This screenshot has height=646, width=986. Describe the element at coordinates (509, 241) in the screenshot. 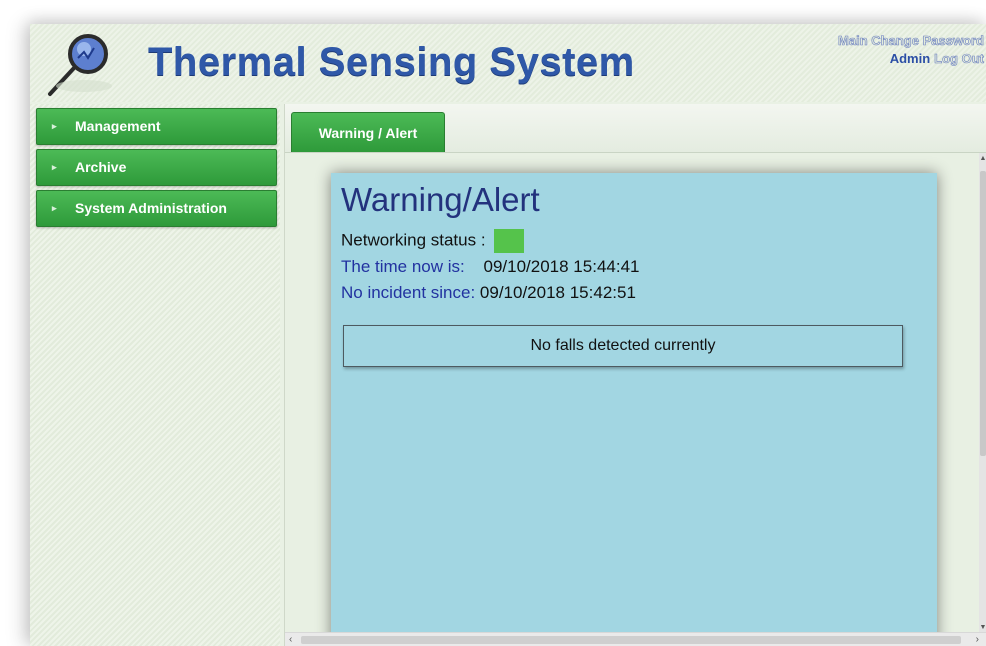

I see `network-status-indicator` at that location.